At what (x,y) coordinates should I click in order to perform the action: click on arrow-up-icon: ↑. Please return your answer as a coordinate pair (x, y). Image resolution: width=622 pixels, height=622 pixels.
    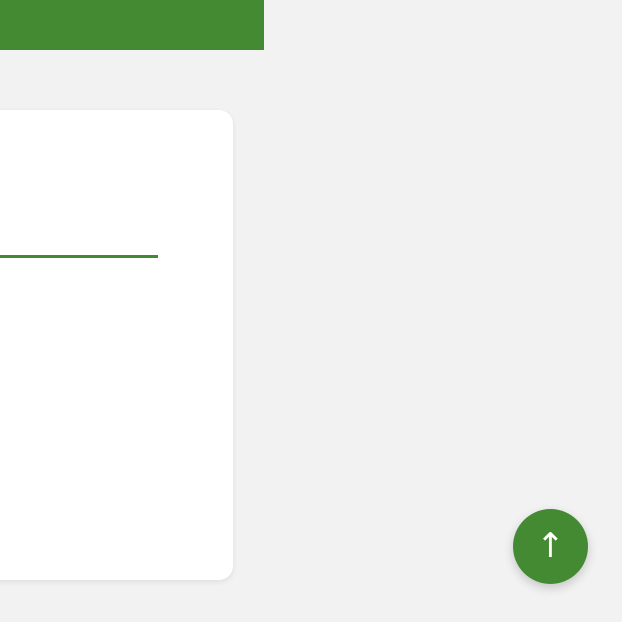
    Looking at the image, I should click on (550, 545).